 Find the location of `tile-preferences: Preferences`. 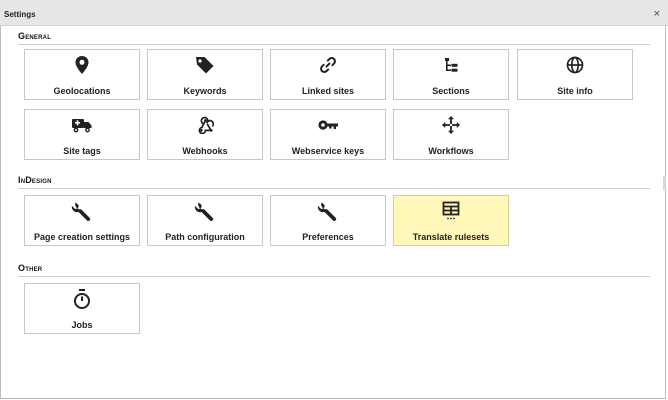

tile-preferences: Preferences is located at coordinates (328, 220).